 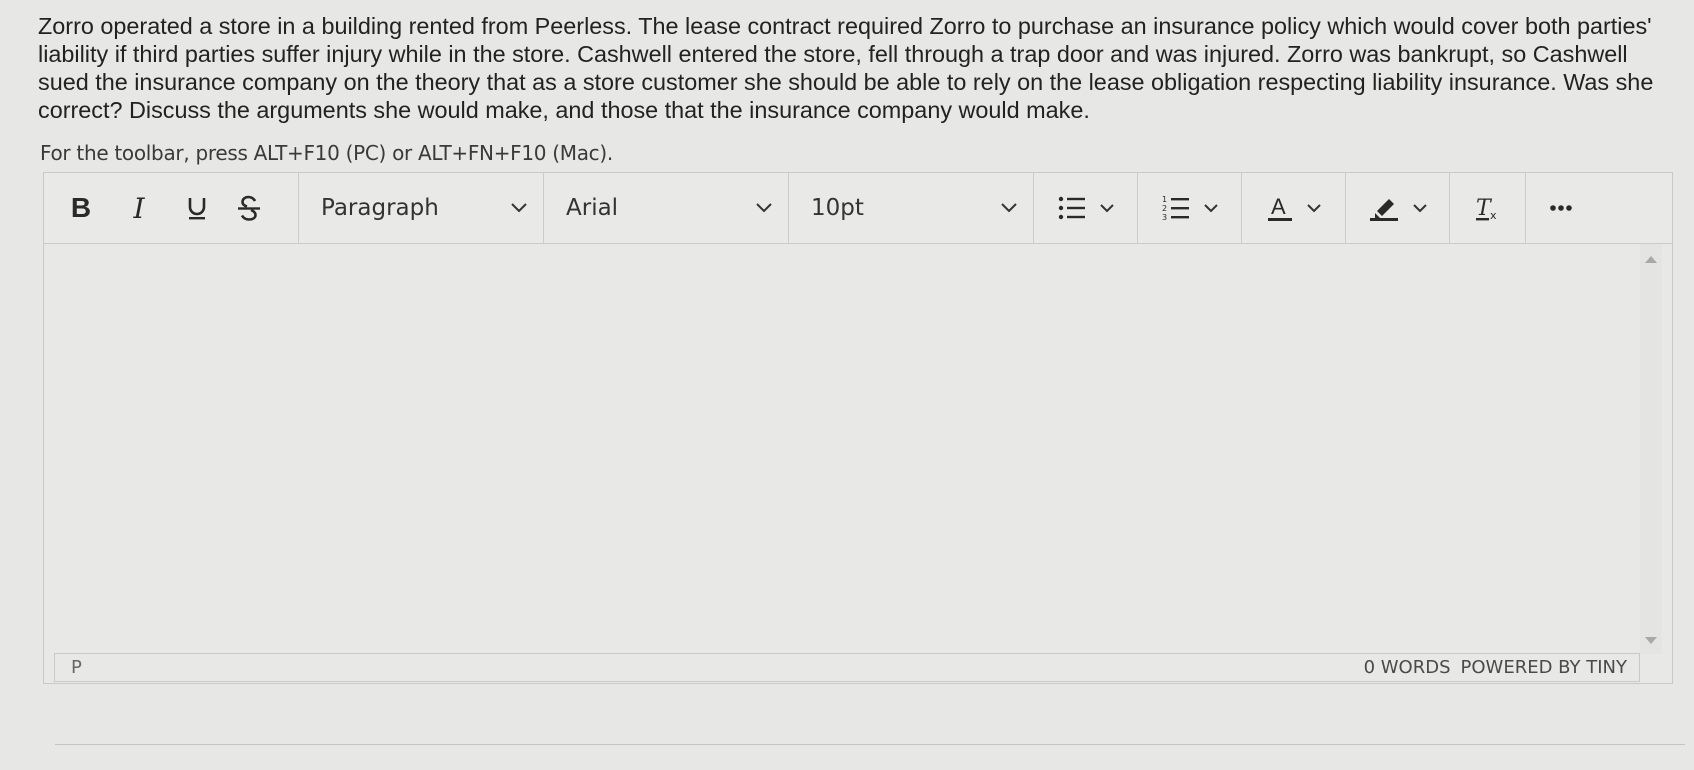 I want to click on statusbar-right: 0 WORDS POWERED BY TINY, so click(x=1501, y=667).